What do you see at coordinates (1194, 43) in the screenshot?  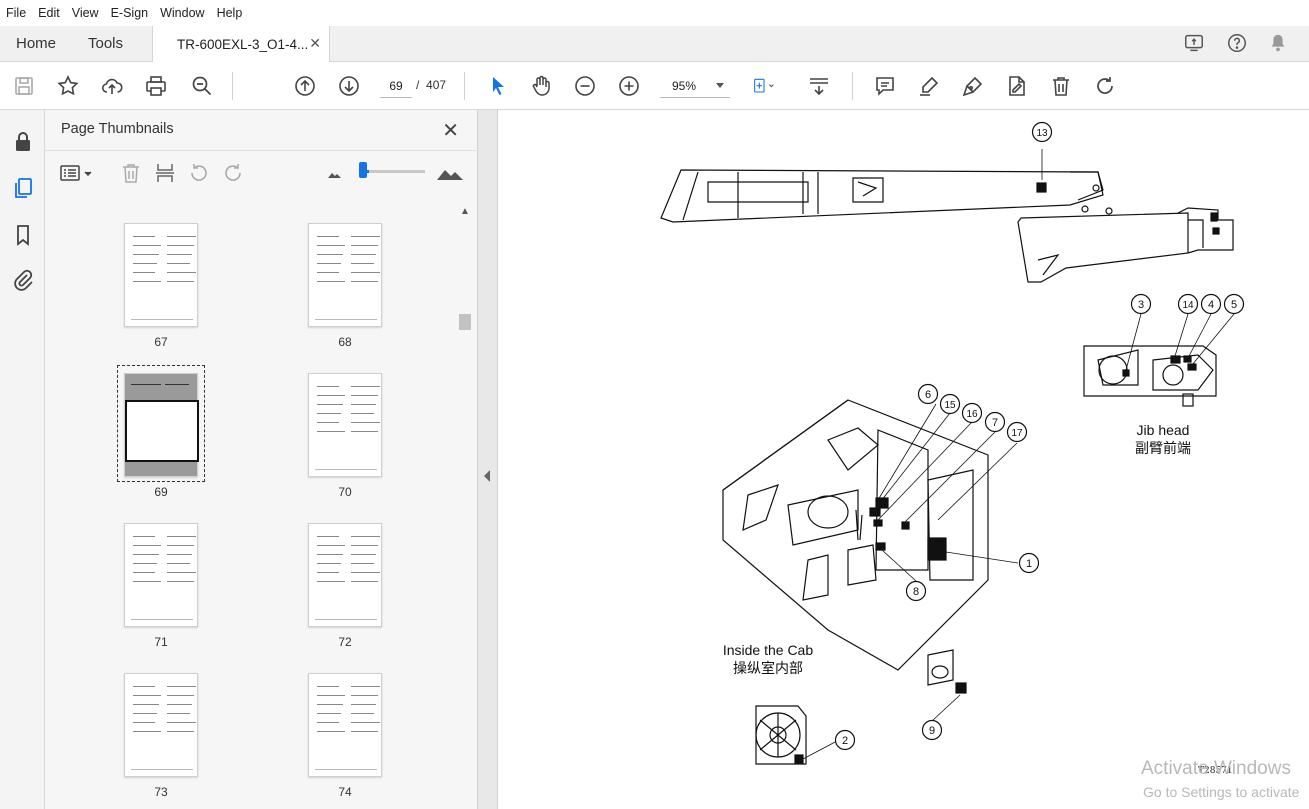 I see `share-screen-icon` at bounding box center [1194, 43].